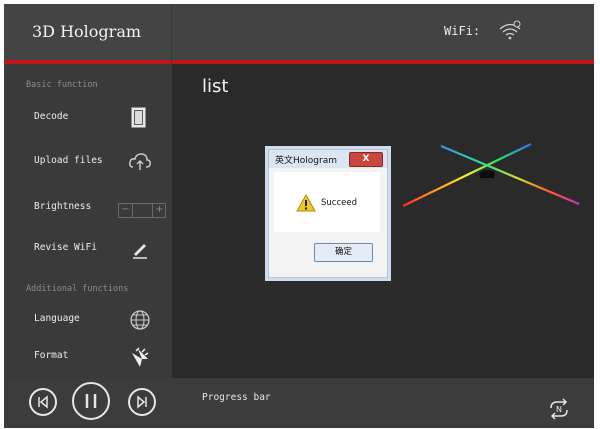  Describe the element at coordinates (215, 86) in the screenshot. I see `list-title: list` at that location.